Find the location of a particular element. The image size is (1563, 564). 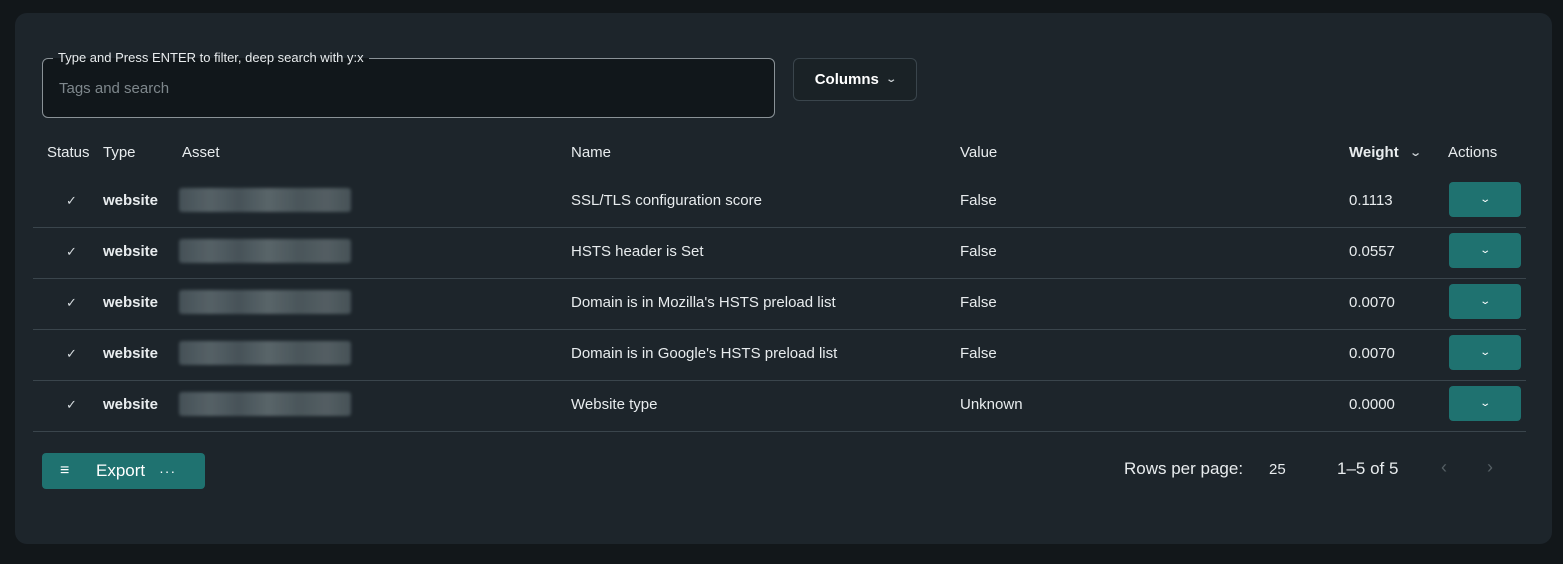

row-weight: 0.0000 is located at coordinates (1372, 404).